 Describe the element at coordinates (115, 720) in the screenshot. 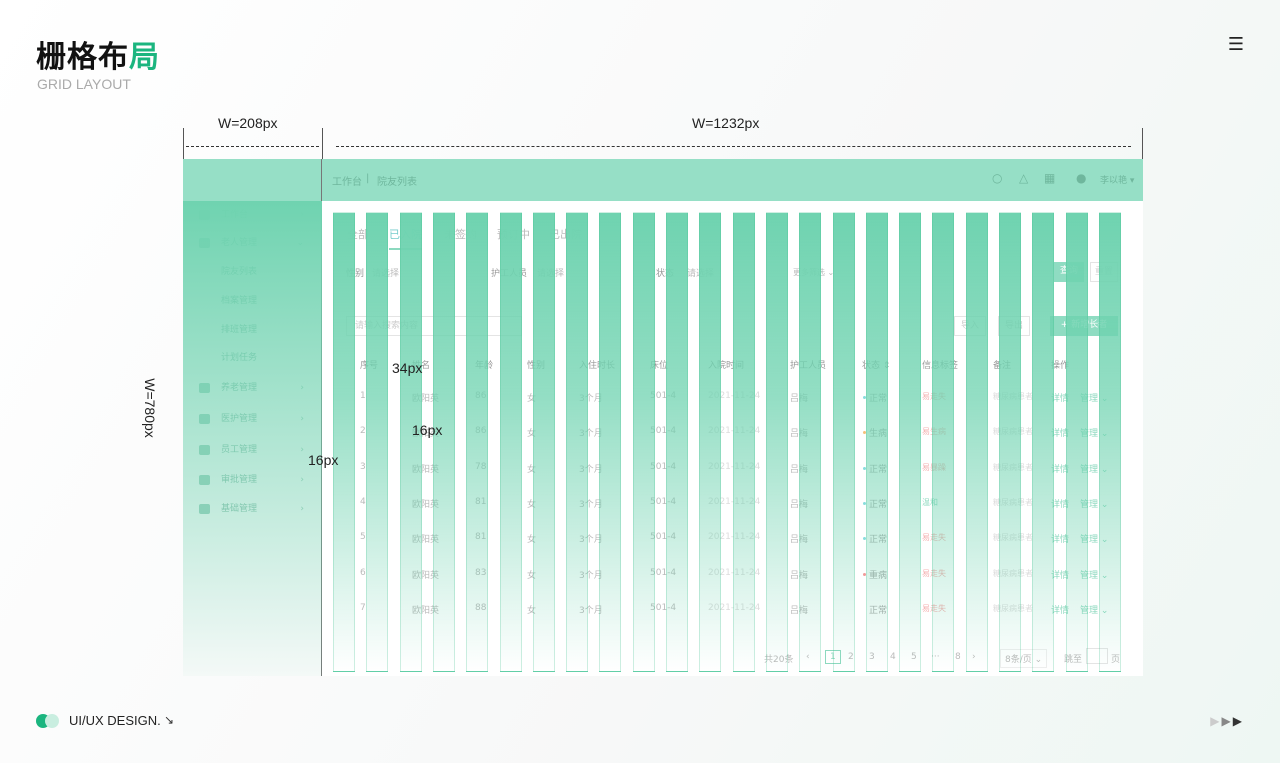

I see `footer-label: UI/UX DESIGN.` at that location.